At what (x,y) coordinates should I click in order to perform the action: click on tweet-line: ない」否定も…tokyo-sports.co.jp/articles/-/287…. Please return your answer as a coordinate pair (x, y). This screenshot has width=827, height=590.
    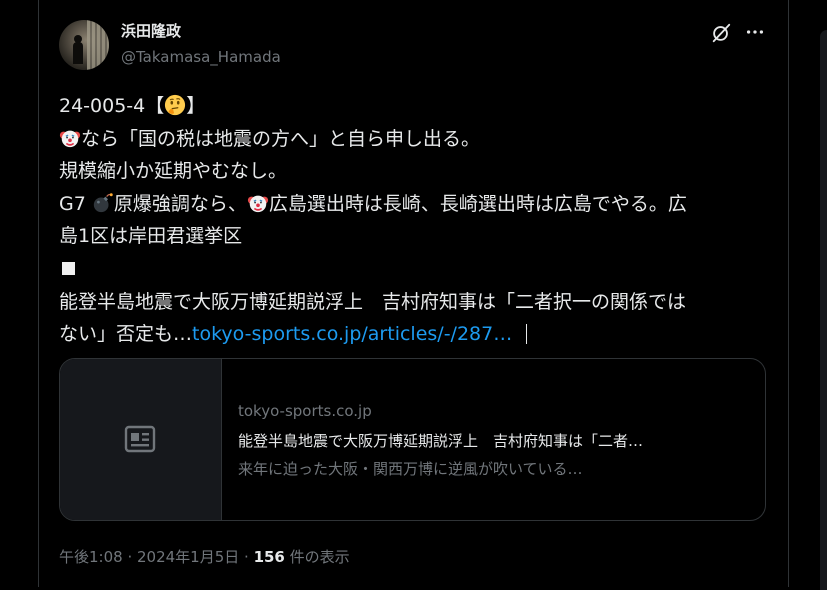
    Looking at the image, I should click on (415, 334).